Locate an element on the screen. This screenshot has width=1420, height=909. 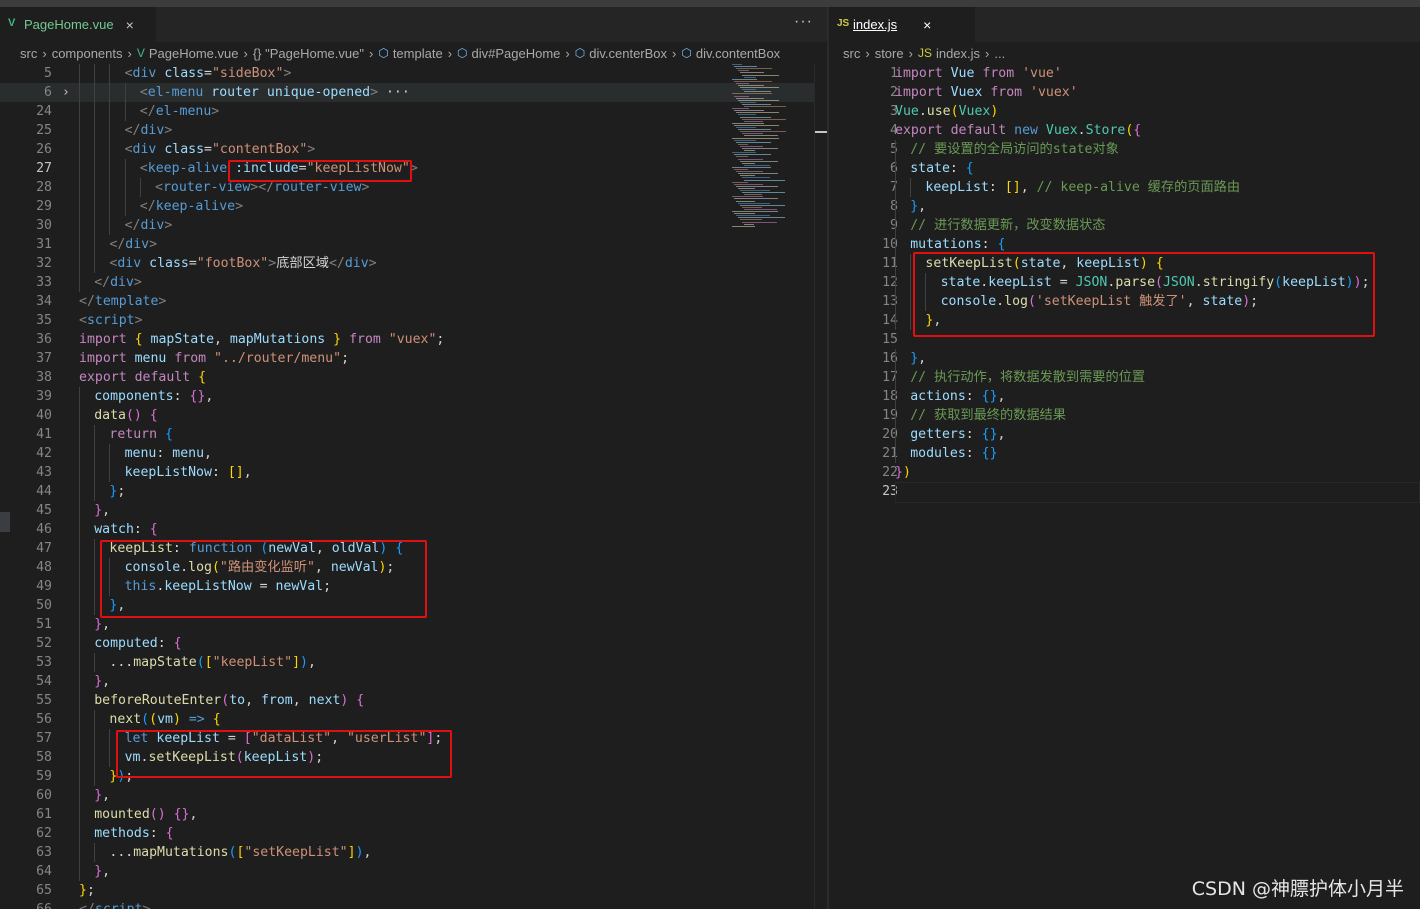
more-actions-icon: ··· is located at coordinates (803, 22).